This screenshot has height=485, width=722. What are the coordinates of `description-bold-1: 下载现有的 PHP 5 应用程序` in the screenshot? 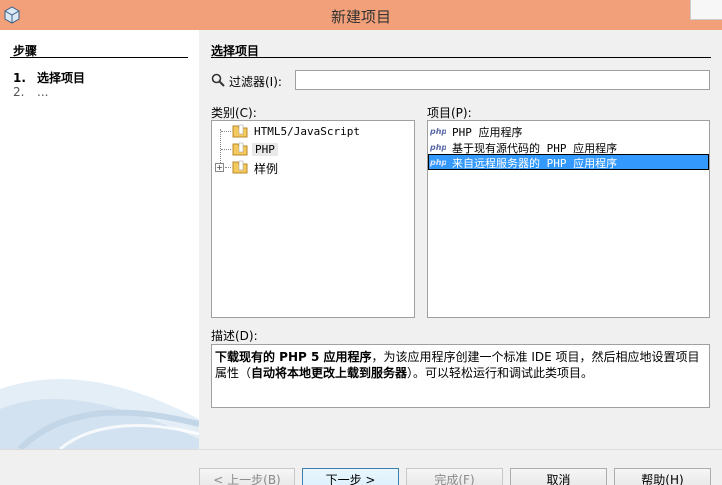 It's located at (293, 357).